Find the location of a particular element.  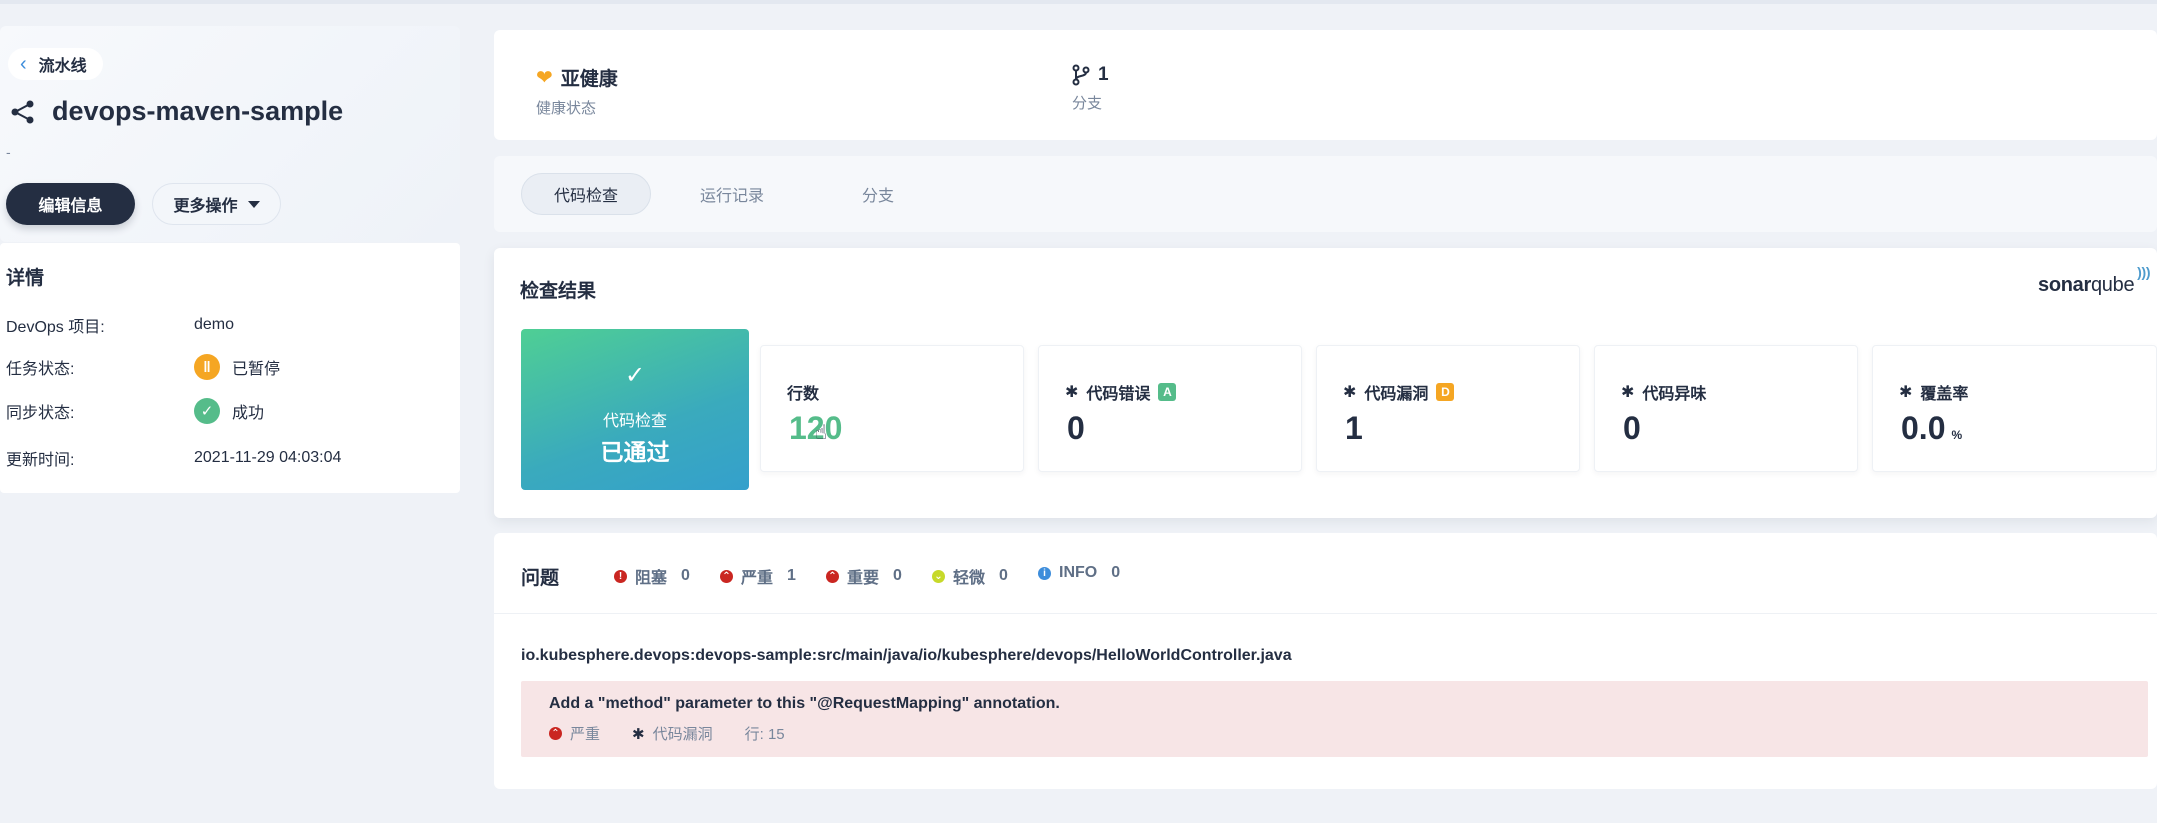

page-title: devops-maven-sample is located at coordinates (176, 111).